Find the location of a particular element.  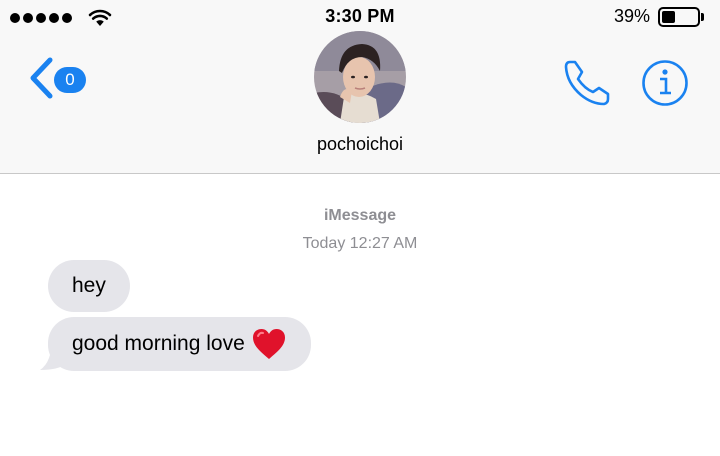

contact-avatar is located at coordinates (360, 77).